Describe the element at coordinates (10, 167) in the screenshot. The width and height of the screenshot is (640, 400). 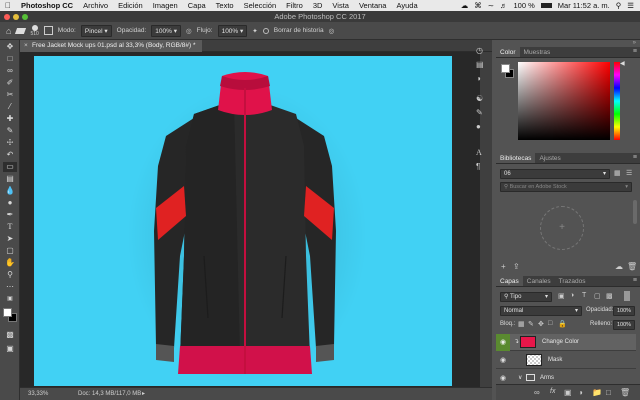
I see `eraser-tool-icon: ▭` at that location.